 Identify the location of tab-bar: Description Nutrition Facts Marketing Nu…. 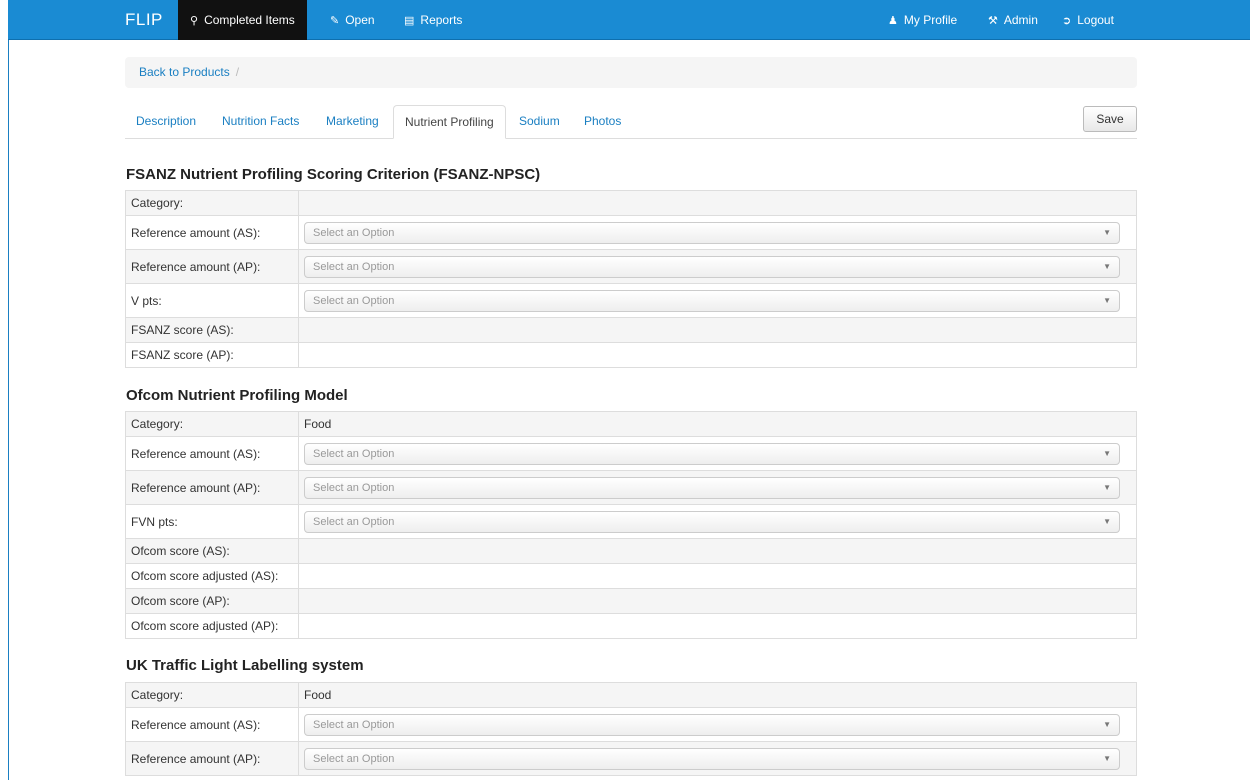
(631, 122).